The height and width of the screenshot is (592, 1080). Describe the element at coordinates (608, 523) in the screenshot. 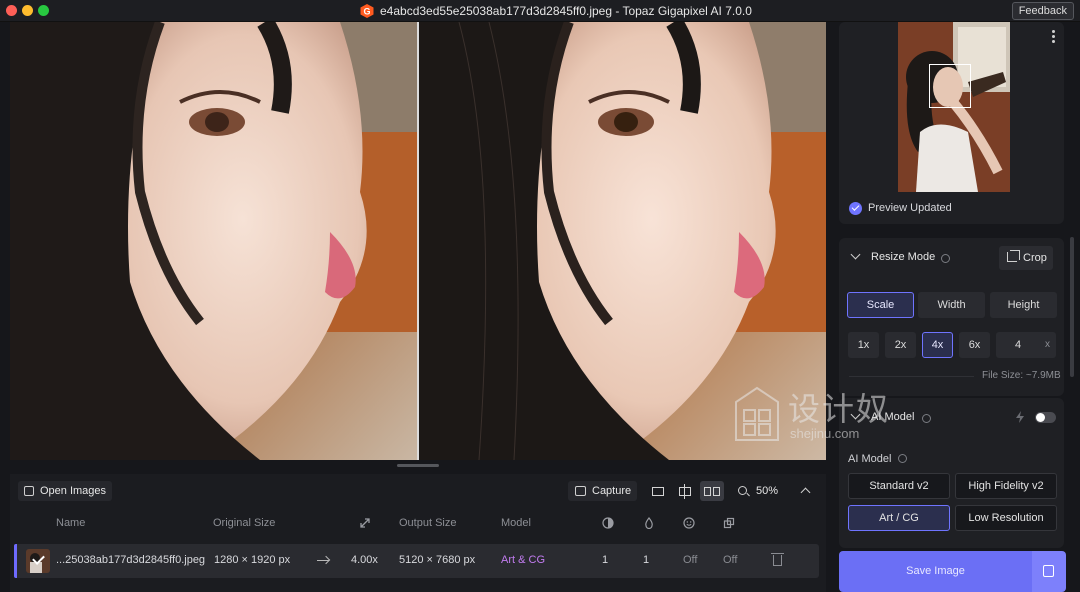

I see `denoise-icon` at that location.